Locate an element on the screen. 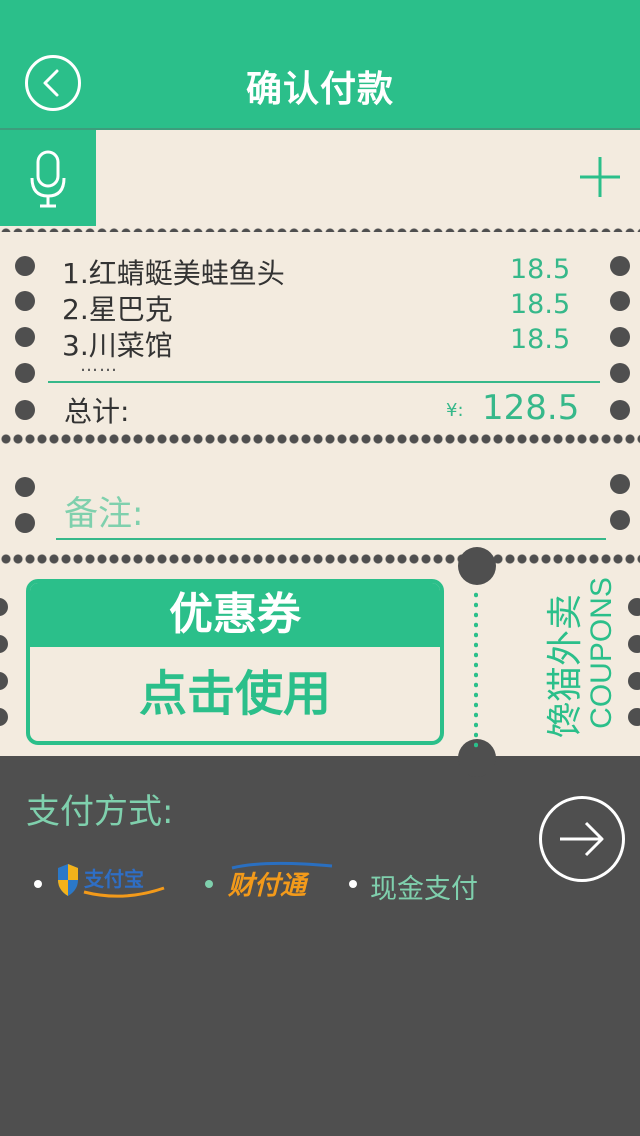 The height and width of the screenshot is (1136, 640). confirm-next-button is located at coordinates (582, 839).